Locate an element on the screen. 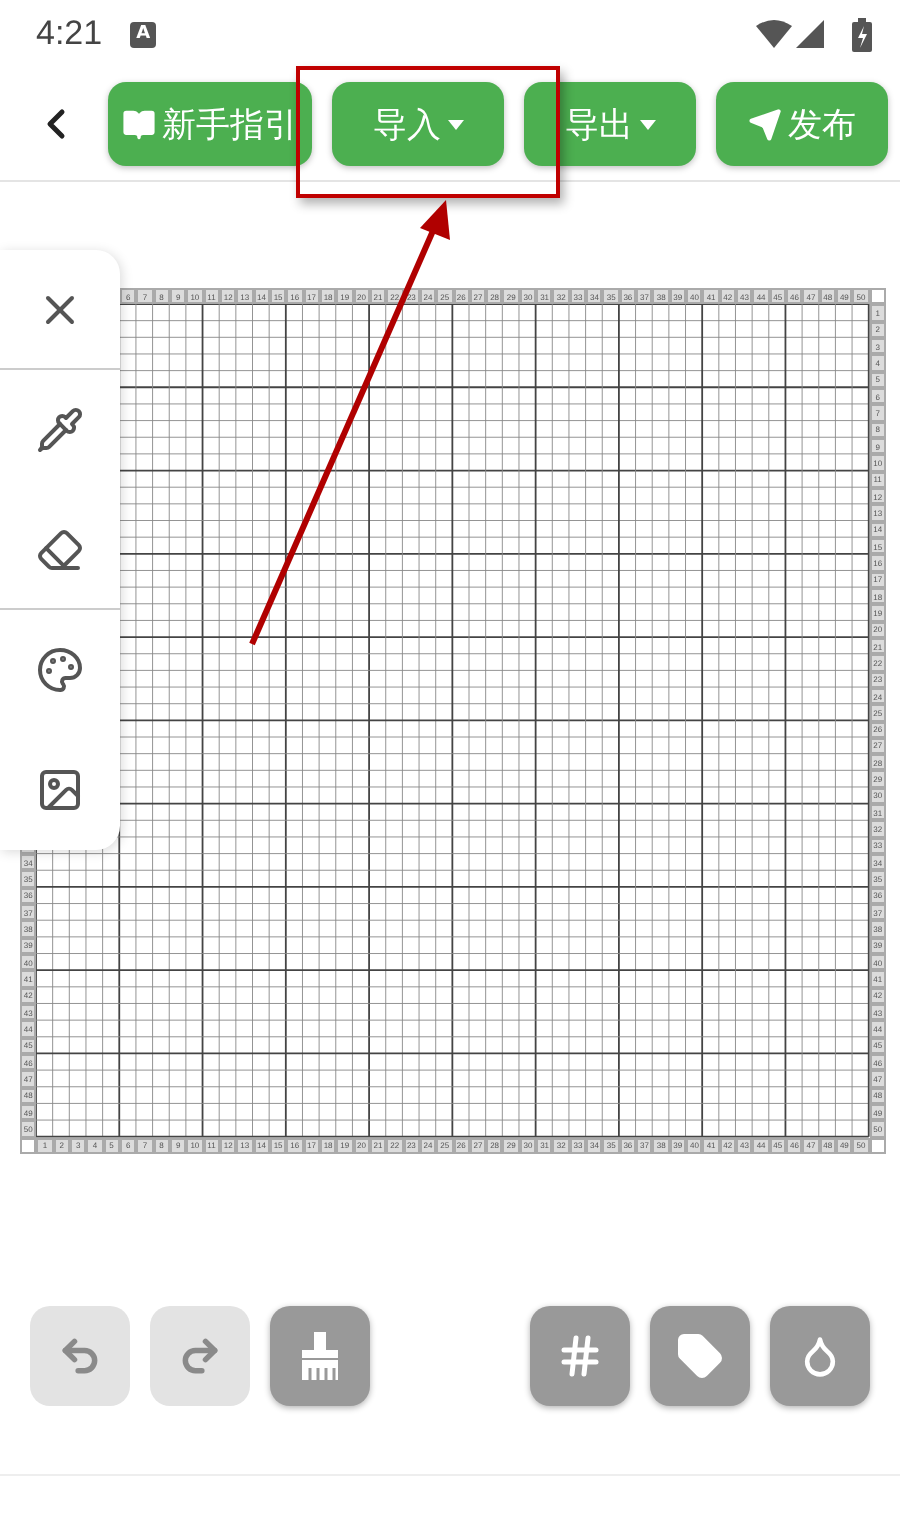 The width and height of the screenshot is (900, 1520). export-button: 导出 is located at coordinates (610, 124).